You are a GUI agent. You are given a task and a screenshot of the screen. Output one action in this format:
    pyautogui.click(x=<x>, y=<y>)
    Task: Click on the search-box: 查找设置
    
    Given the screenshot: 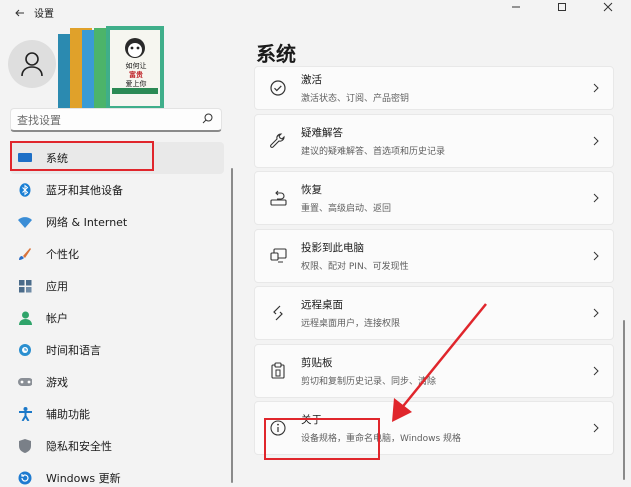 What is the action you would take?
    pyautogui.click(x=116, y=120)
    